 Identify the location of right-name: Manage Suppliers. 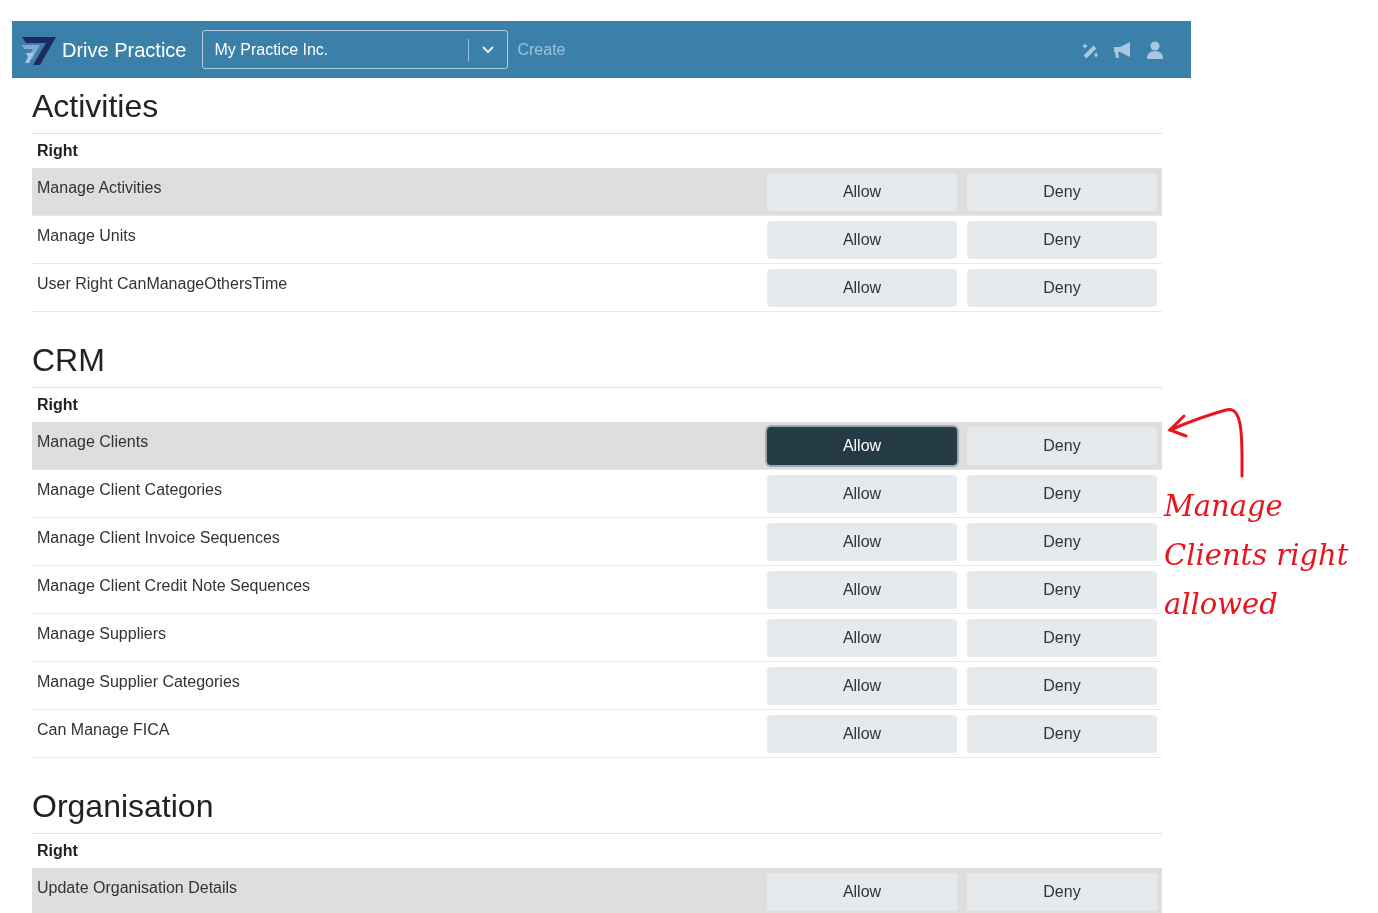
(101, 634).